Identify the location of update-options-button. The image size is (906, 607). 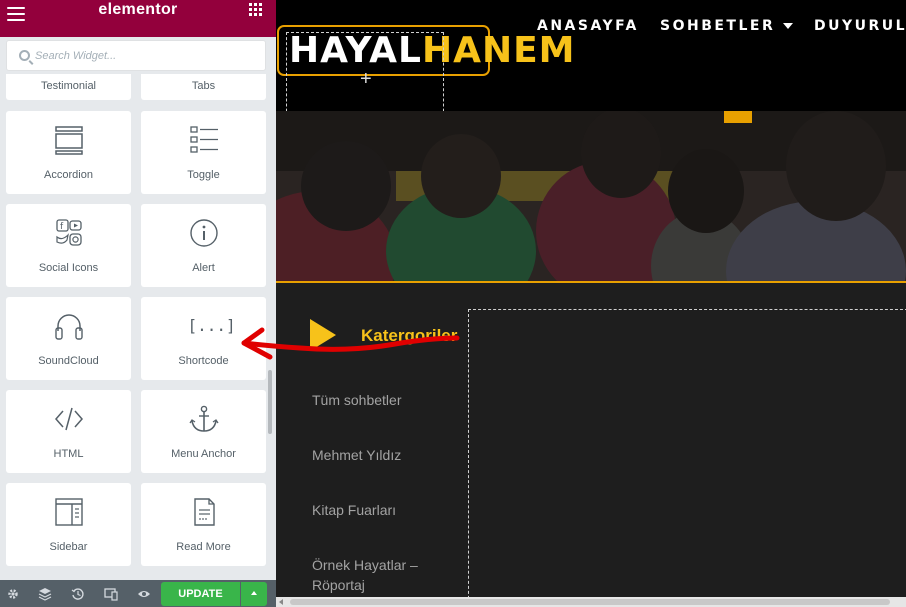
(254, 594).